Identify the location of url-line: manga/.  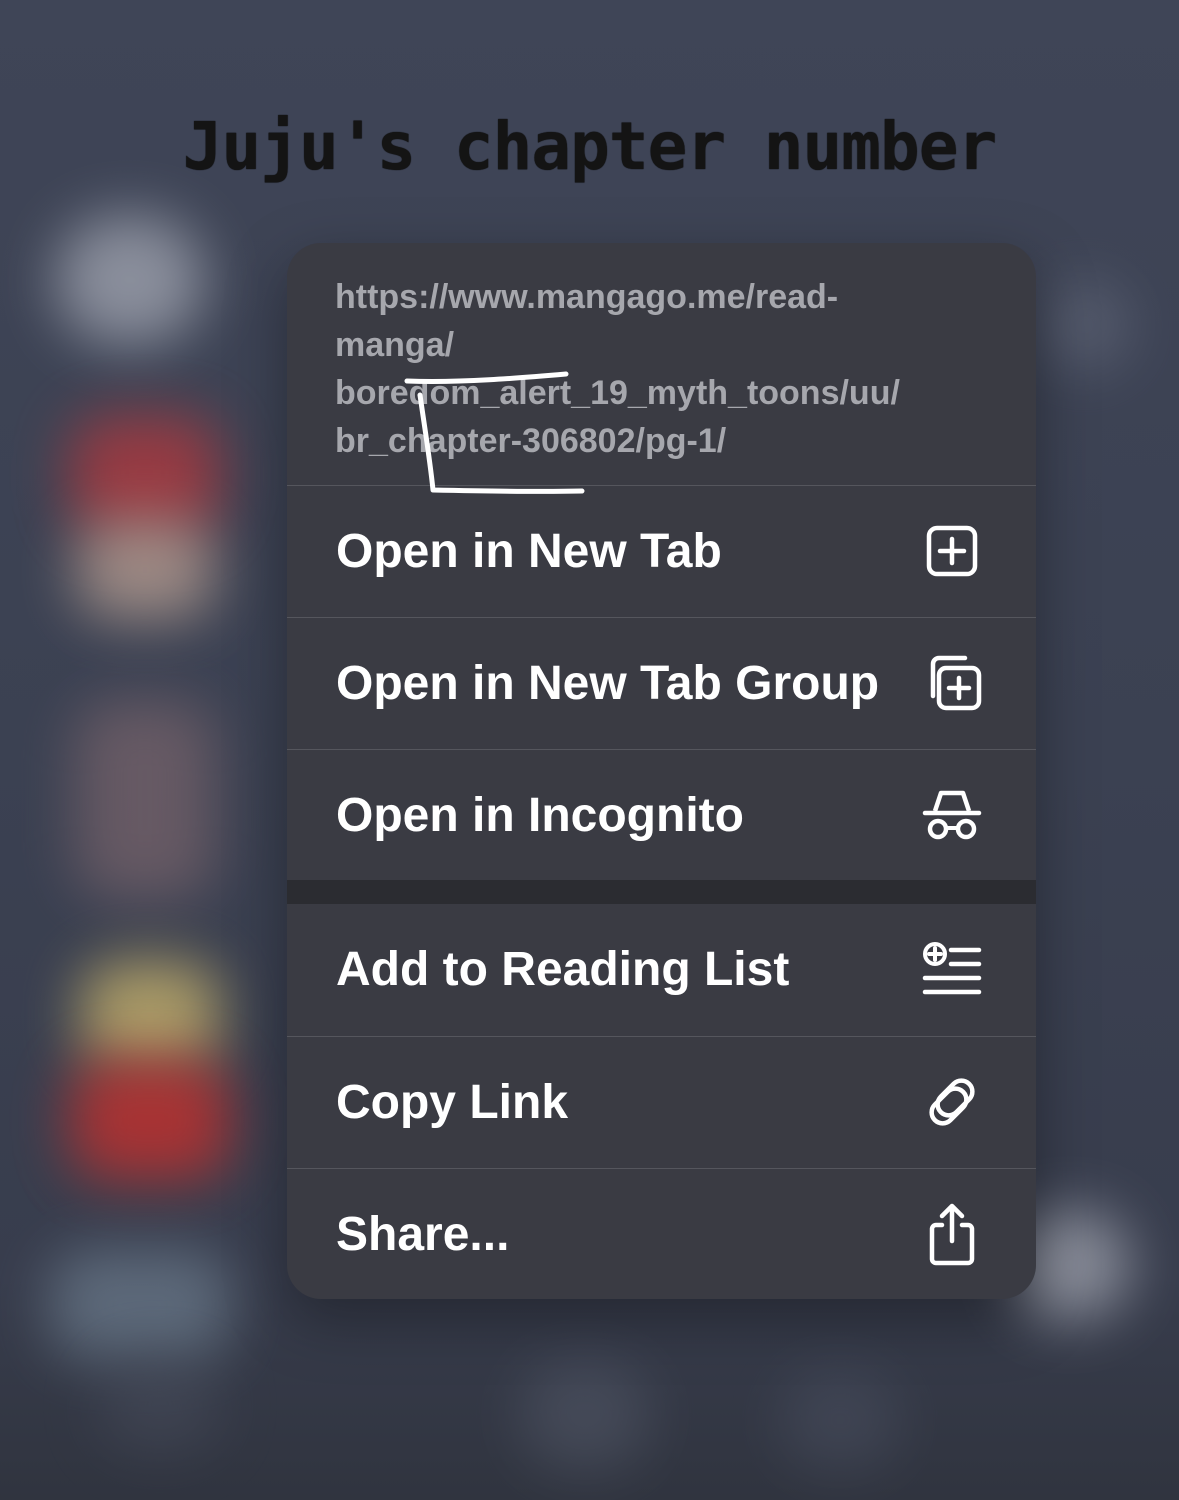
(395, 345).